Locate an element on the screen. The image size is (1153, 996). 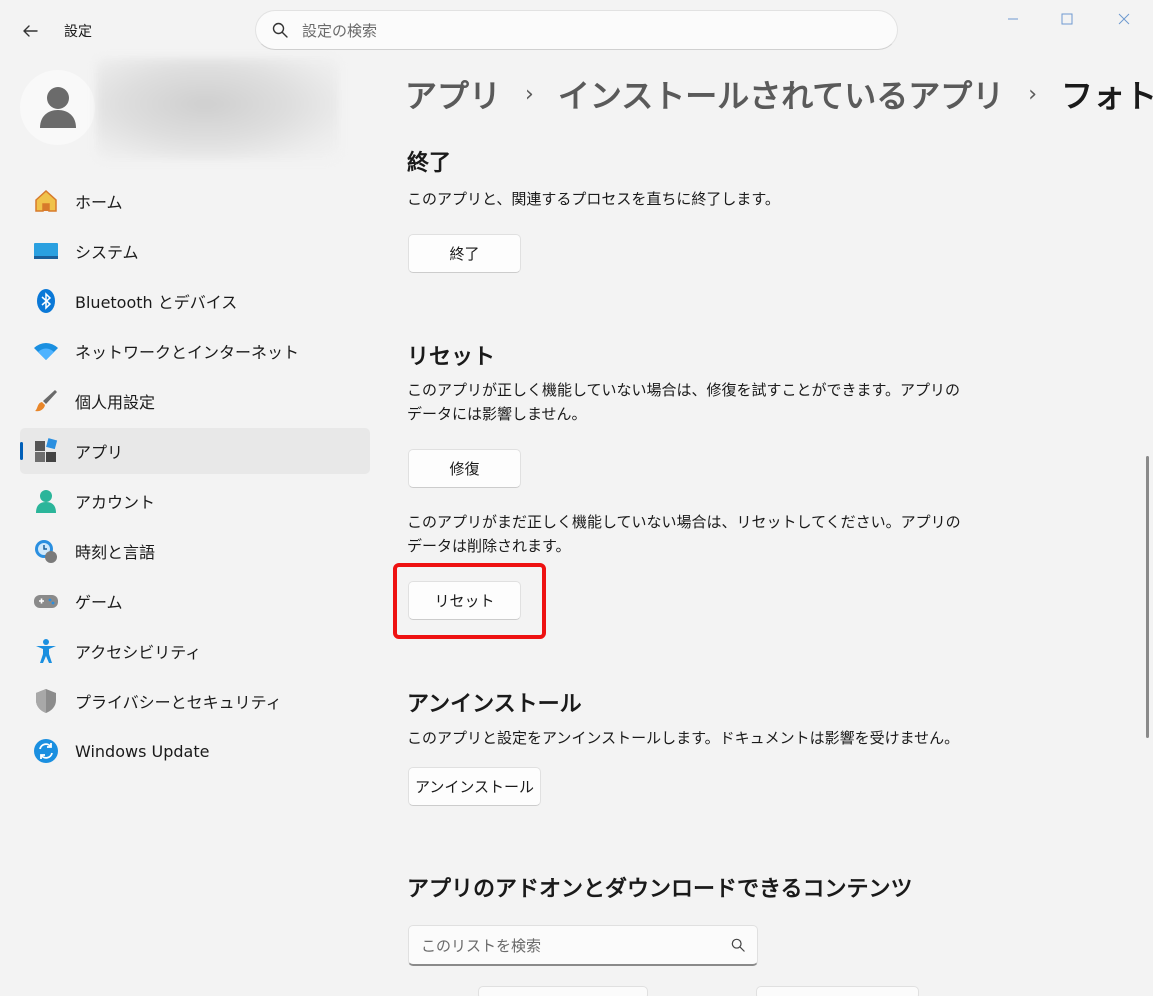
close-icon is located at coordinates (1124, 19).